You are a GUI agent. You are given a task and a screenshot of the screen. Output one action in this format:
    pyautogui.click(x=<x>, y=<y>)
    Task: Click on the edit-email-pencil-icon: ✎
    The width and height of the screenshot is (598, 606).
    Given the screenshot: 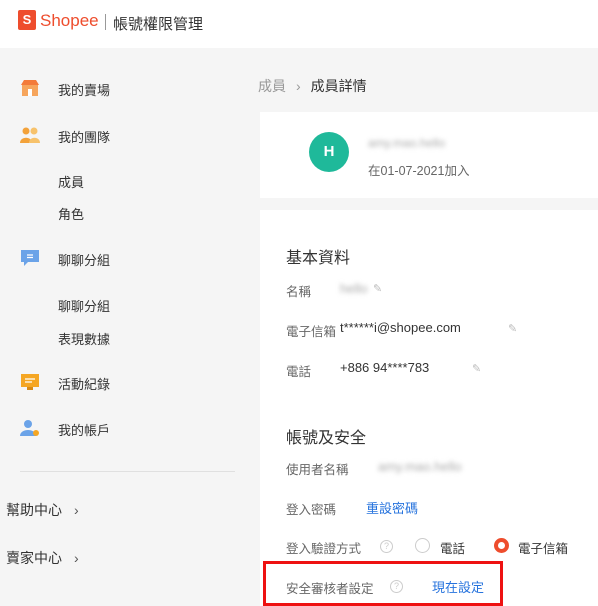 What is the action you would take?
    pyautogui.click(x=512, y=328)
    